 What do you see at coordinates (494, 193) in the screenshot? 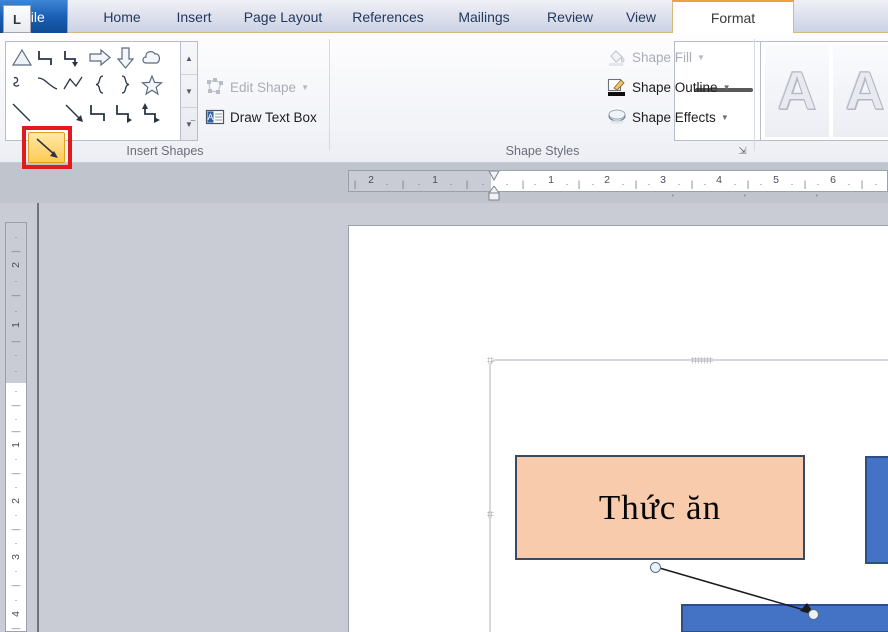
I see `left-indent-marker` at bounding box center [494, 193].